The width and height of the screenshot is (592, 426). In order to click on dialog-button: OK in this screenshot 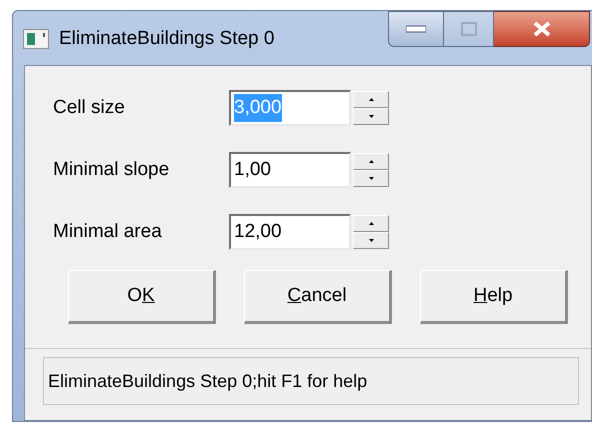, I will do `click(142, 297)`.